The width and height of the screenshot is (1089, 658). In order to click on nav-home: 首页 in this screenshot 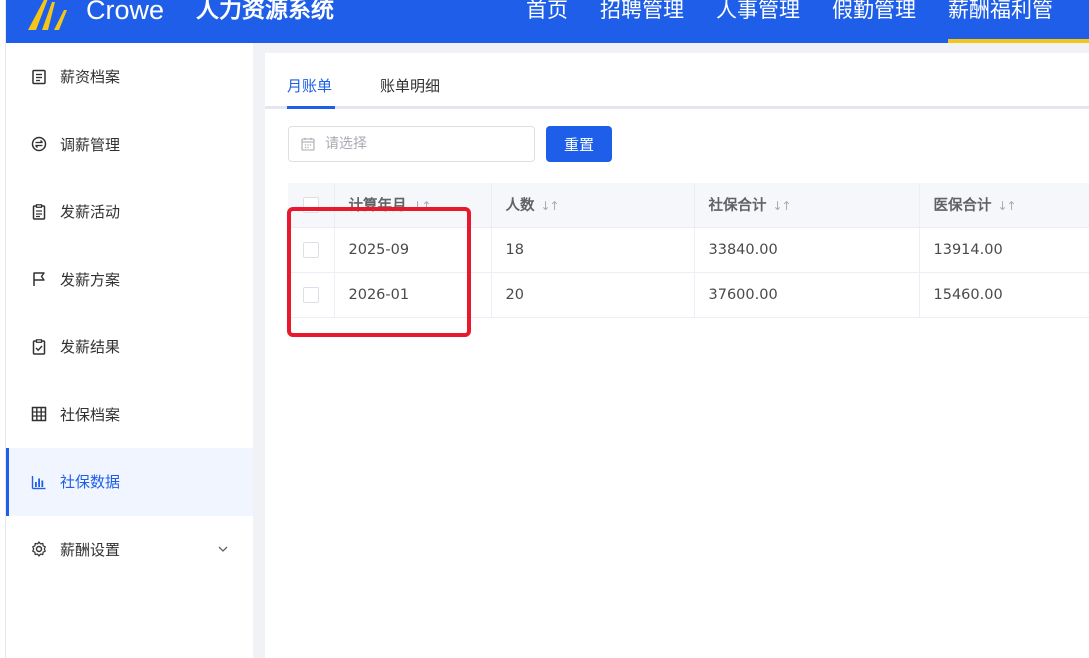, I will do `click(547, 21)`.